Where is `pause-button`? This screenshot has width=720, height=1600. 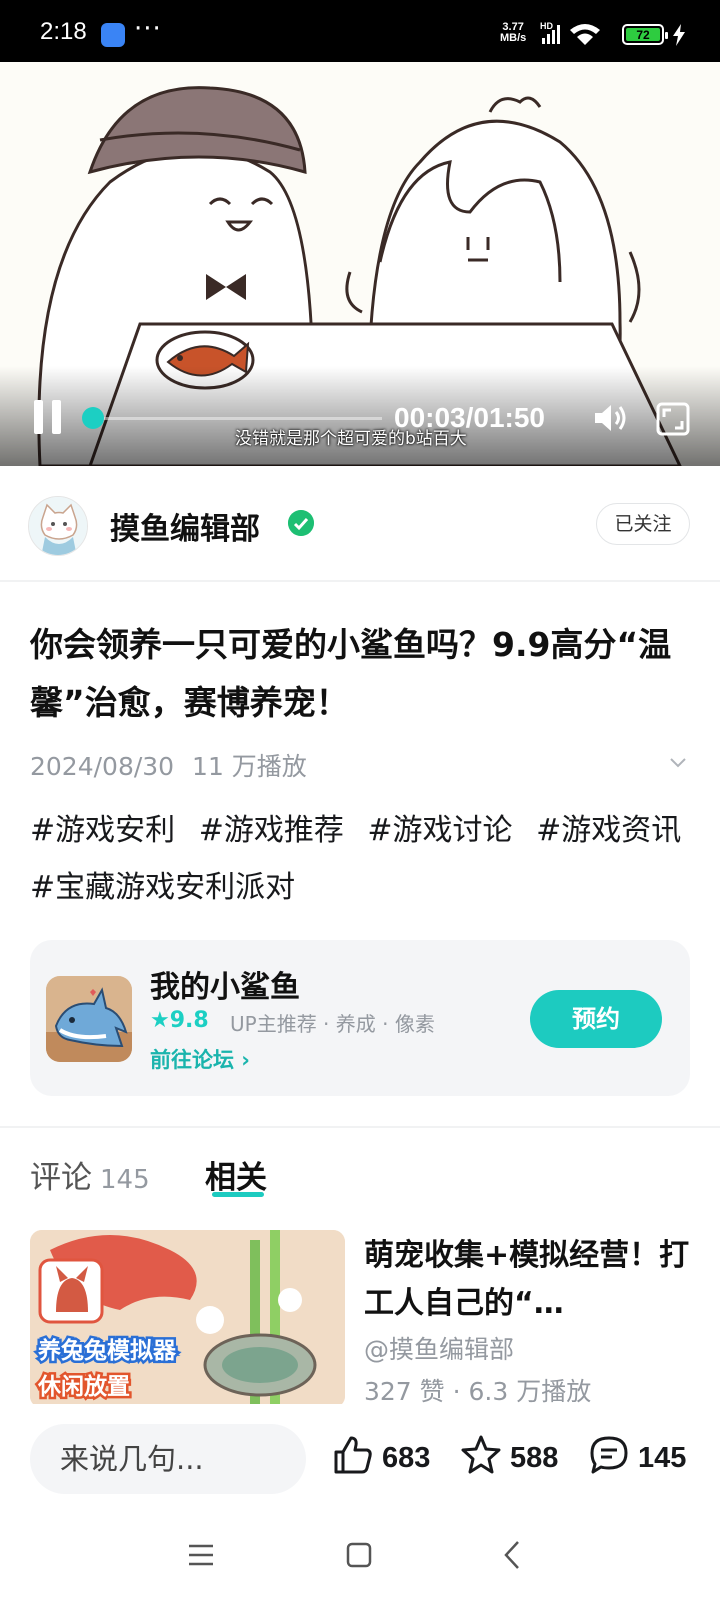 pause-button is located at coordinates (48, 417).